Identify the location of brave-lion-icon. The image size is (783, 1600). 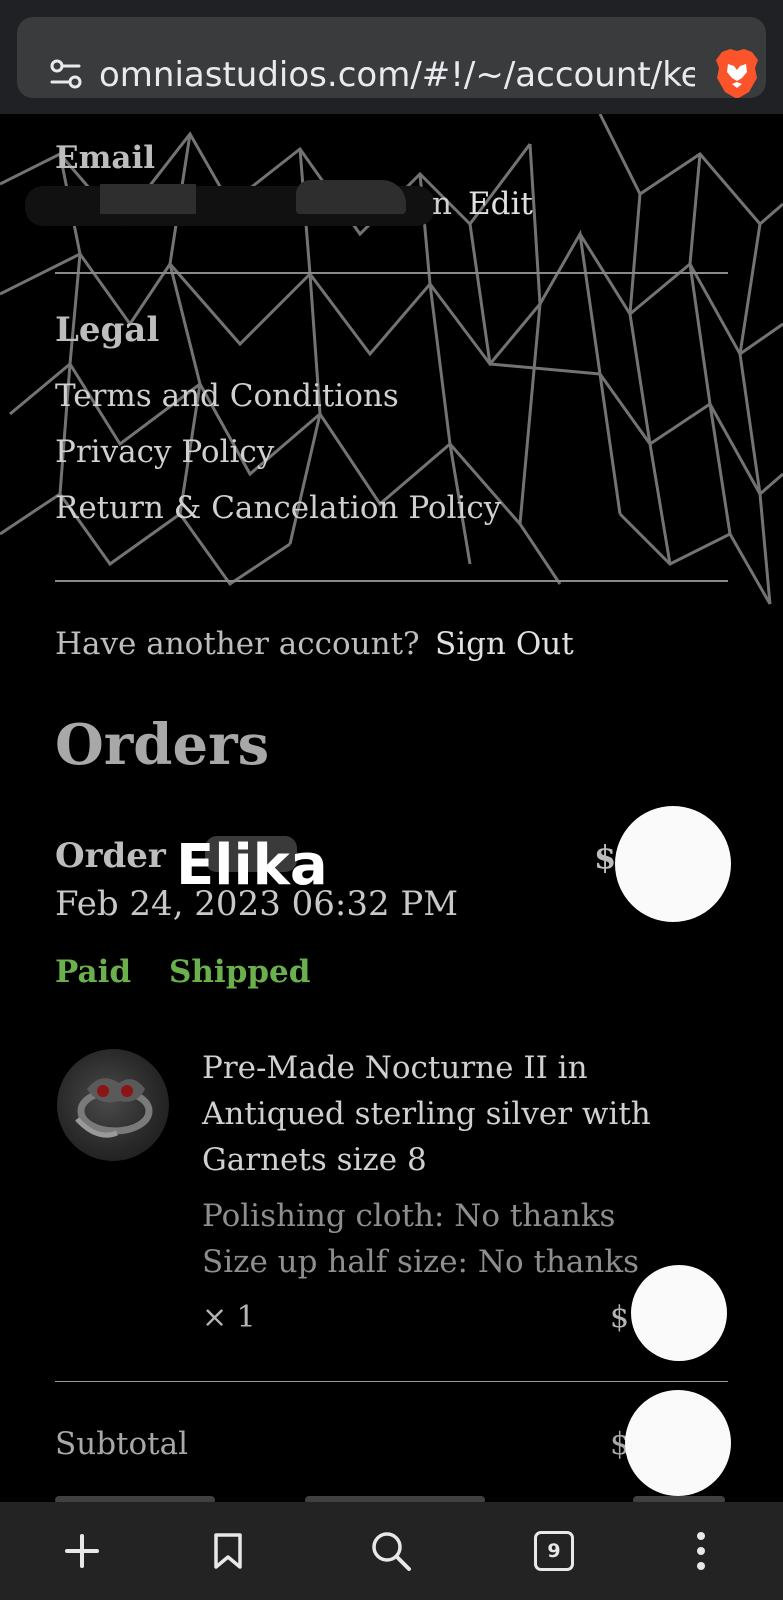
(737, 73).